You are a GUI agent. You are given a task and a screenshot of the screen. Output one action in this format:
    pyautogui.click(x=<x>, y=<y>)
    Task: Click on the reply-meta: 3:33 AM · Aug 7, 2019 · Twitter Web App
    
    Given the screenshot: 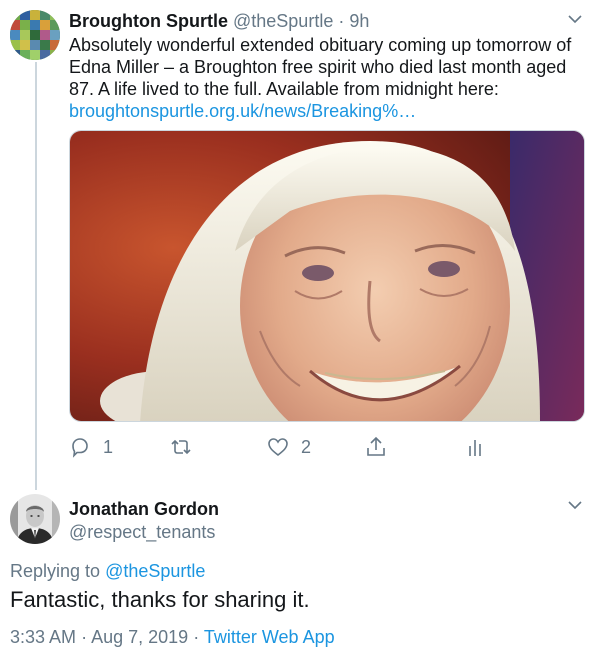 What is the action you would take?
    pyautogui.click(x=172, y=637)
    